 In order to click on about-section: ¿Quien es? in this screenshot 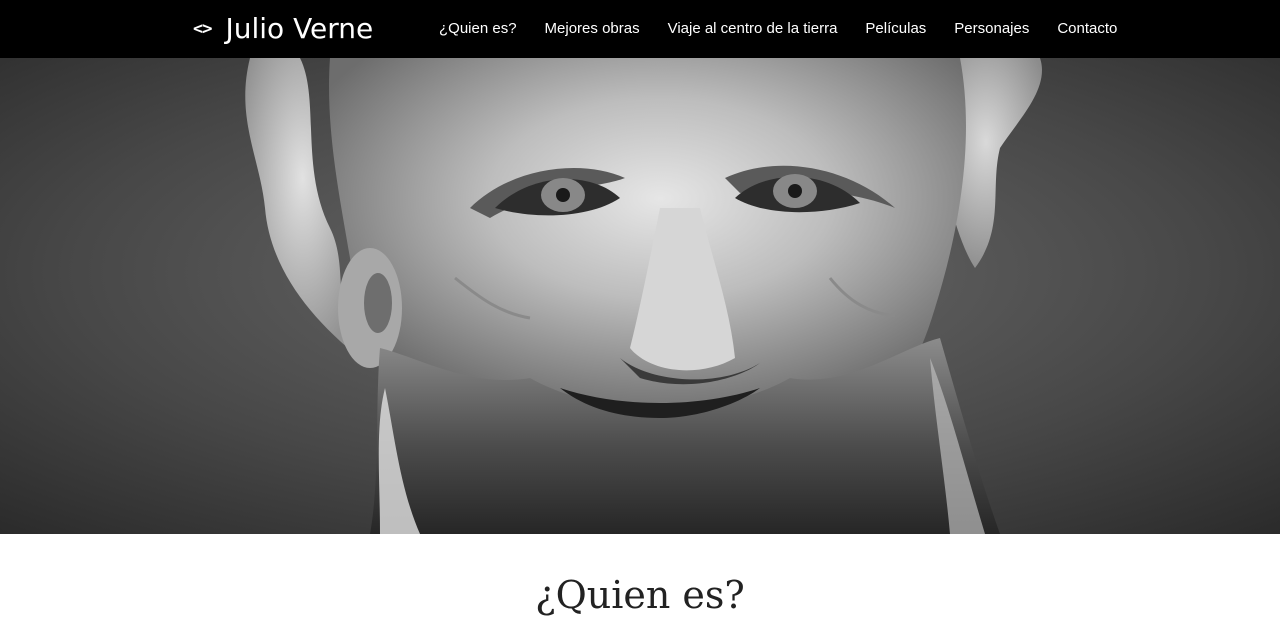, I will do `click(640, 574)`.